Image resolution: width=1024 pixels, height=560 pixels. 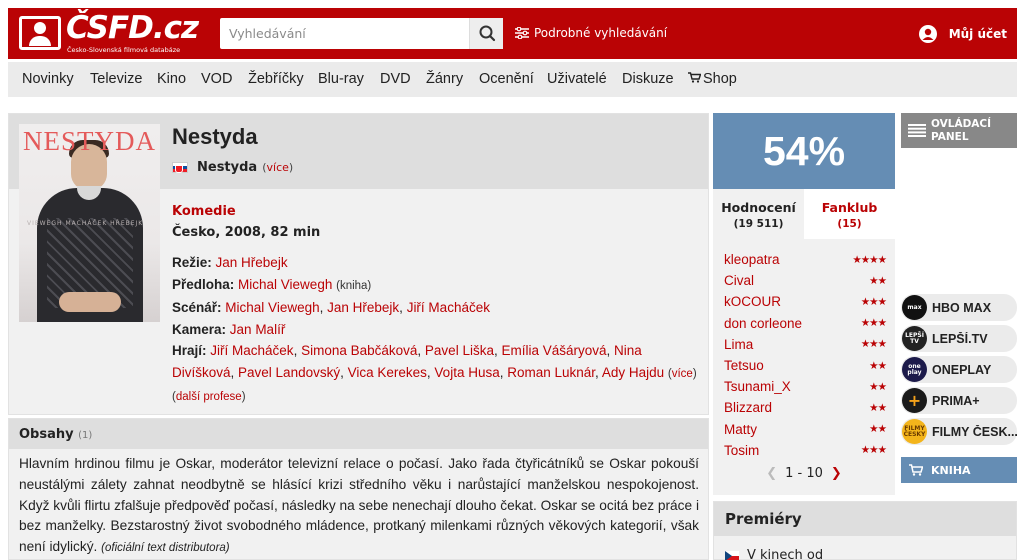 What do you see at coordinates (277, 167) in the screenshot?
I see `alternate-title-more-link: (více)` at bounding box center [277, 167].